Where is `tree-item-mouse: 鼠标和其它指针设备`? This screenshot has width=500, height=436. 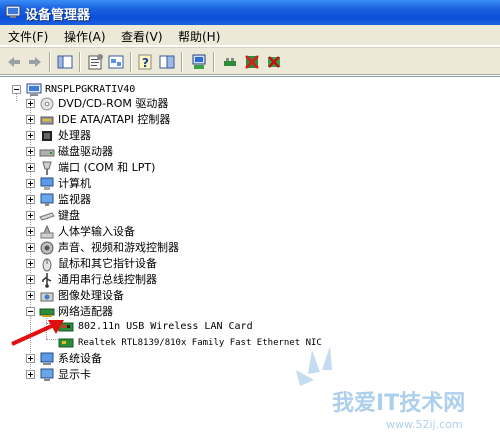
tree-item-mouse: 鼠标和其它指针设备 is located at coordinates (150, 264).